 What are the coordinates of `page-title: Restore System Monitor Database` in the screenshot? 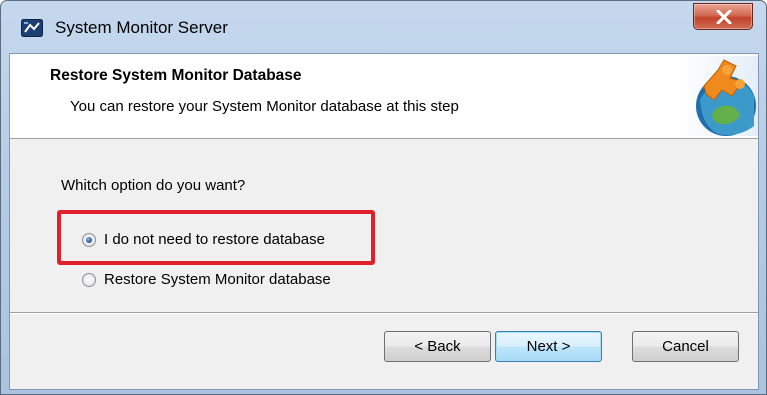 It's located at (176, 75).